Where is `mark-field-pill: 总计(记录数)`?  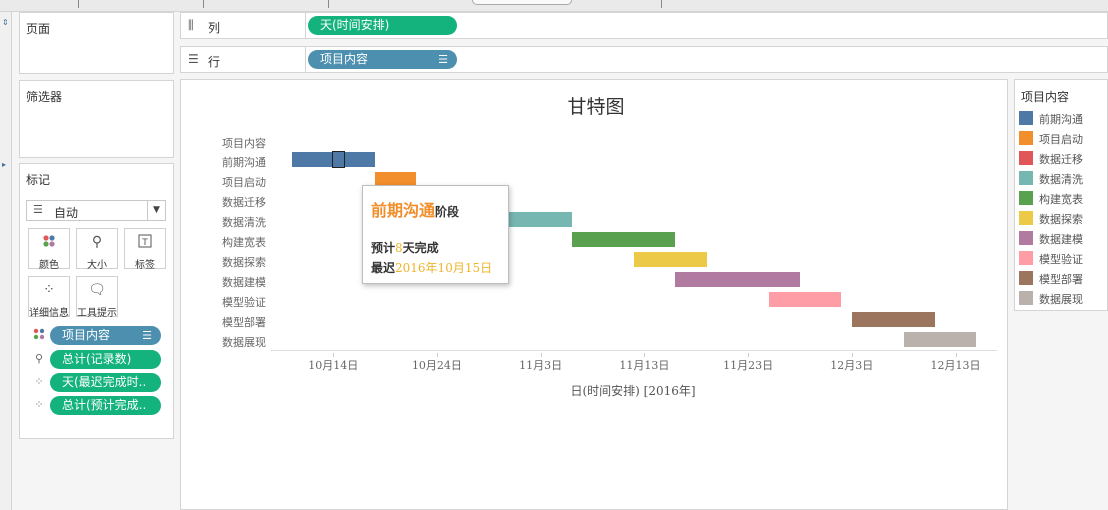
mark-field-pill: 总计(记录数) is located at coordinates (105, 359).